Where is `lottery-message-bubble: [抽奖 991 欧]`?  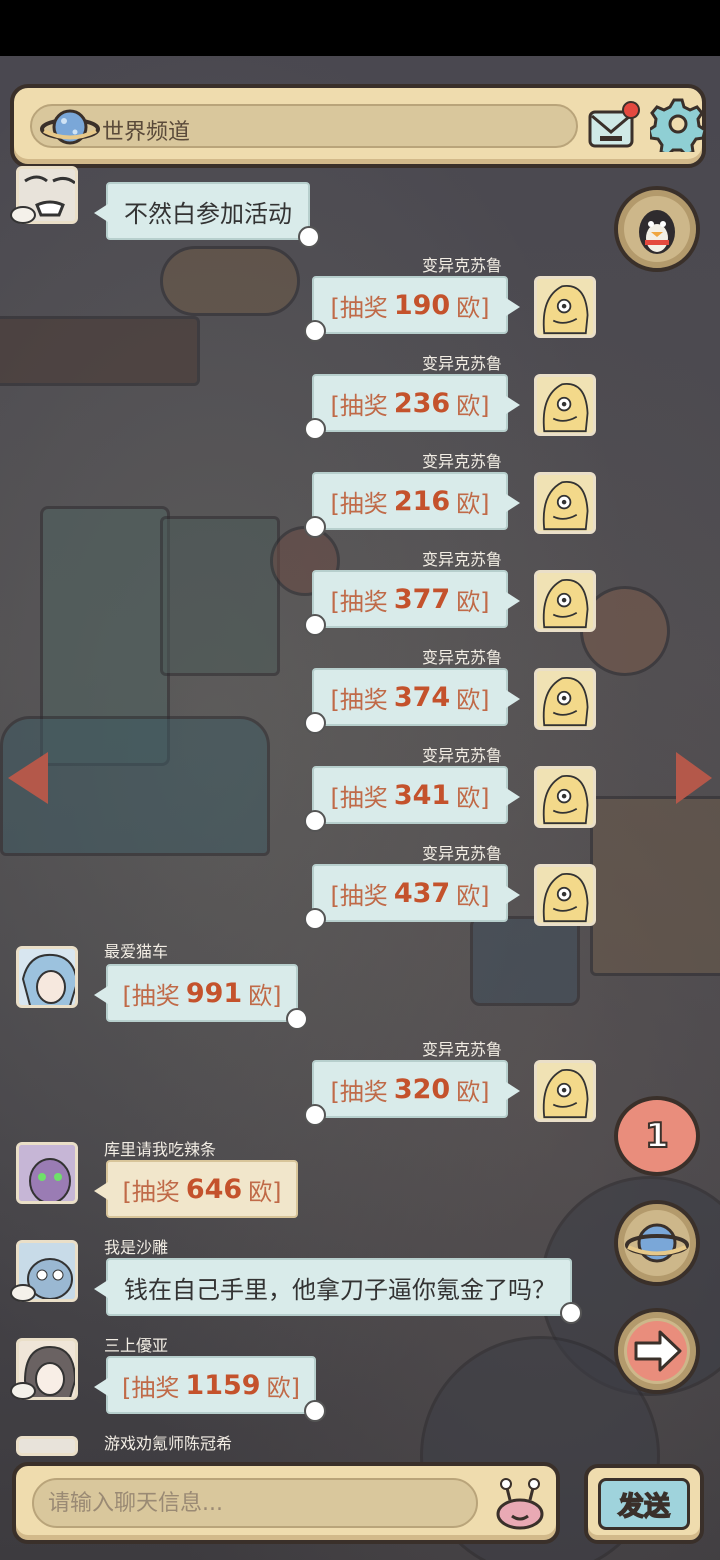
lottery-message-bubble: [抽奖 991 欧] is located at coordinates (201, 997).